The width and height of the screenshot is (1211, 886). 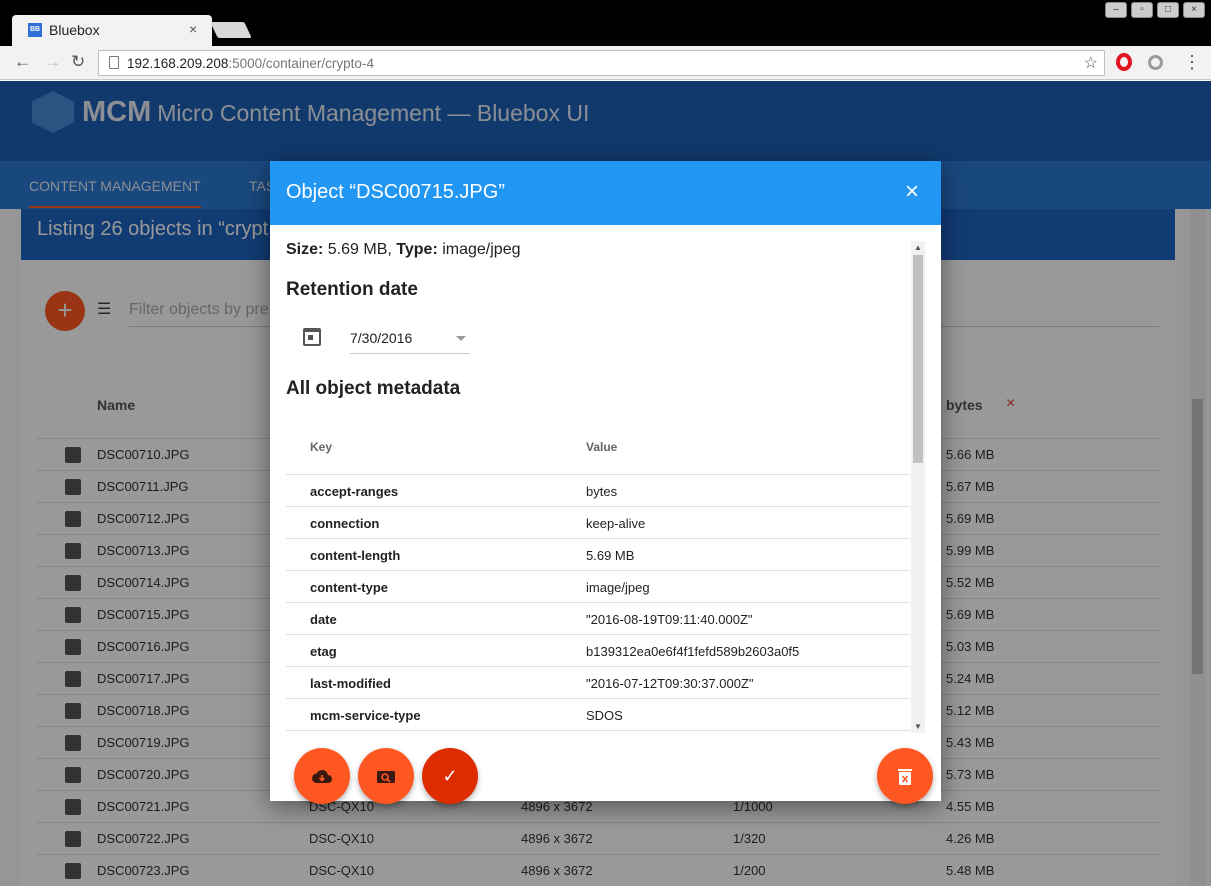 What do you see at coordinates (1192, 62) in the screenshot?
I see `menu-dots-icon: ⋮` at bounding box center [1192, 62].